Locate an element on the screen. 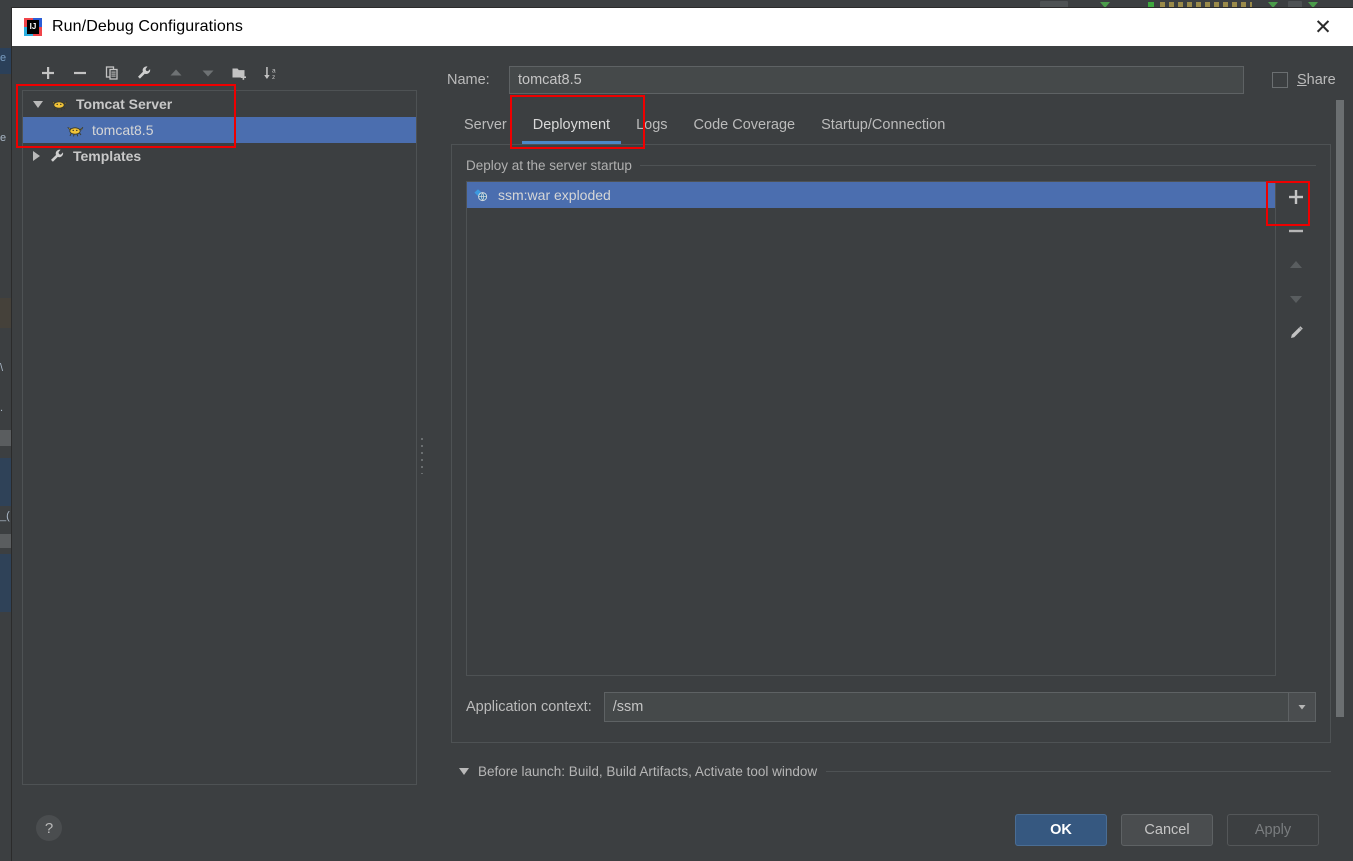 This screenshot has height=861, width=1353. tab-startup-connection: Startup/Connection is located at coordinates (883, 125).